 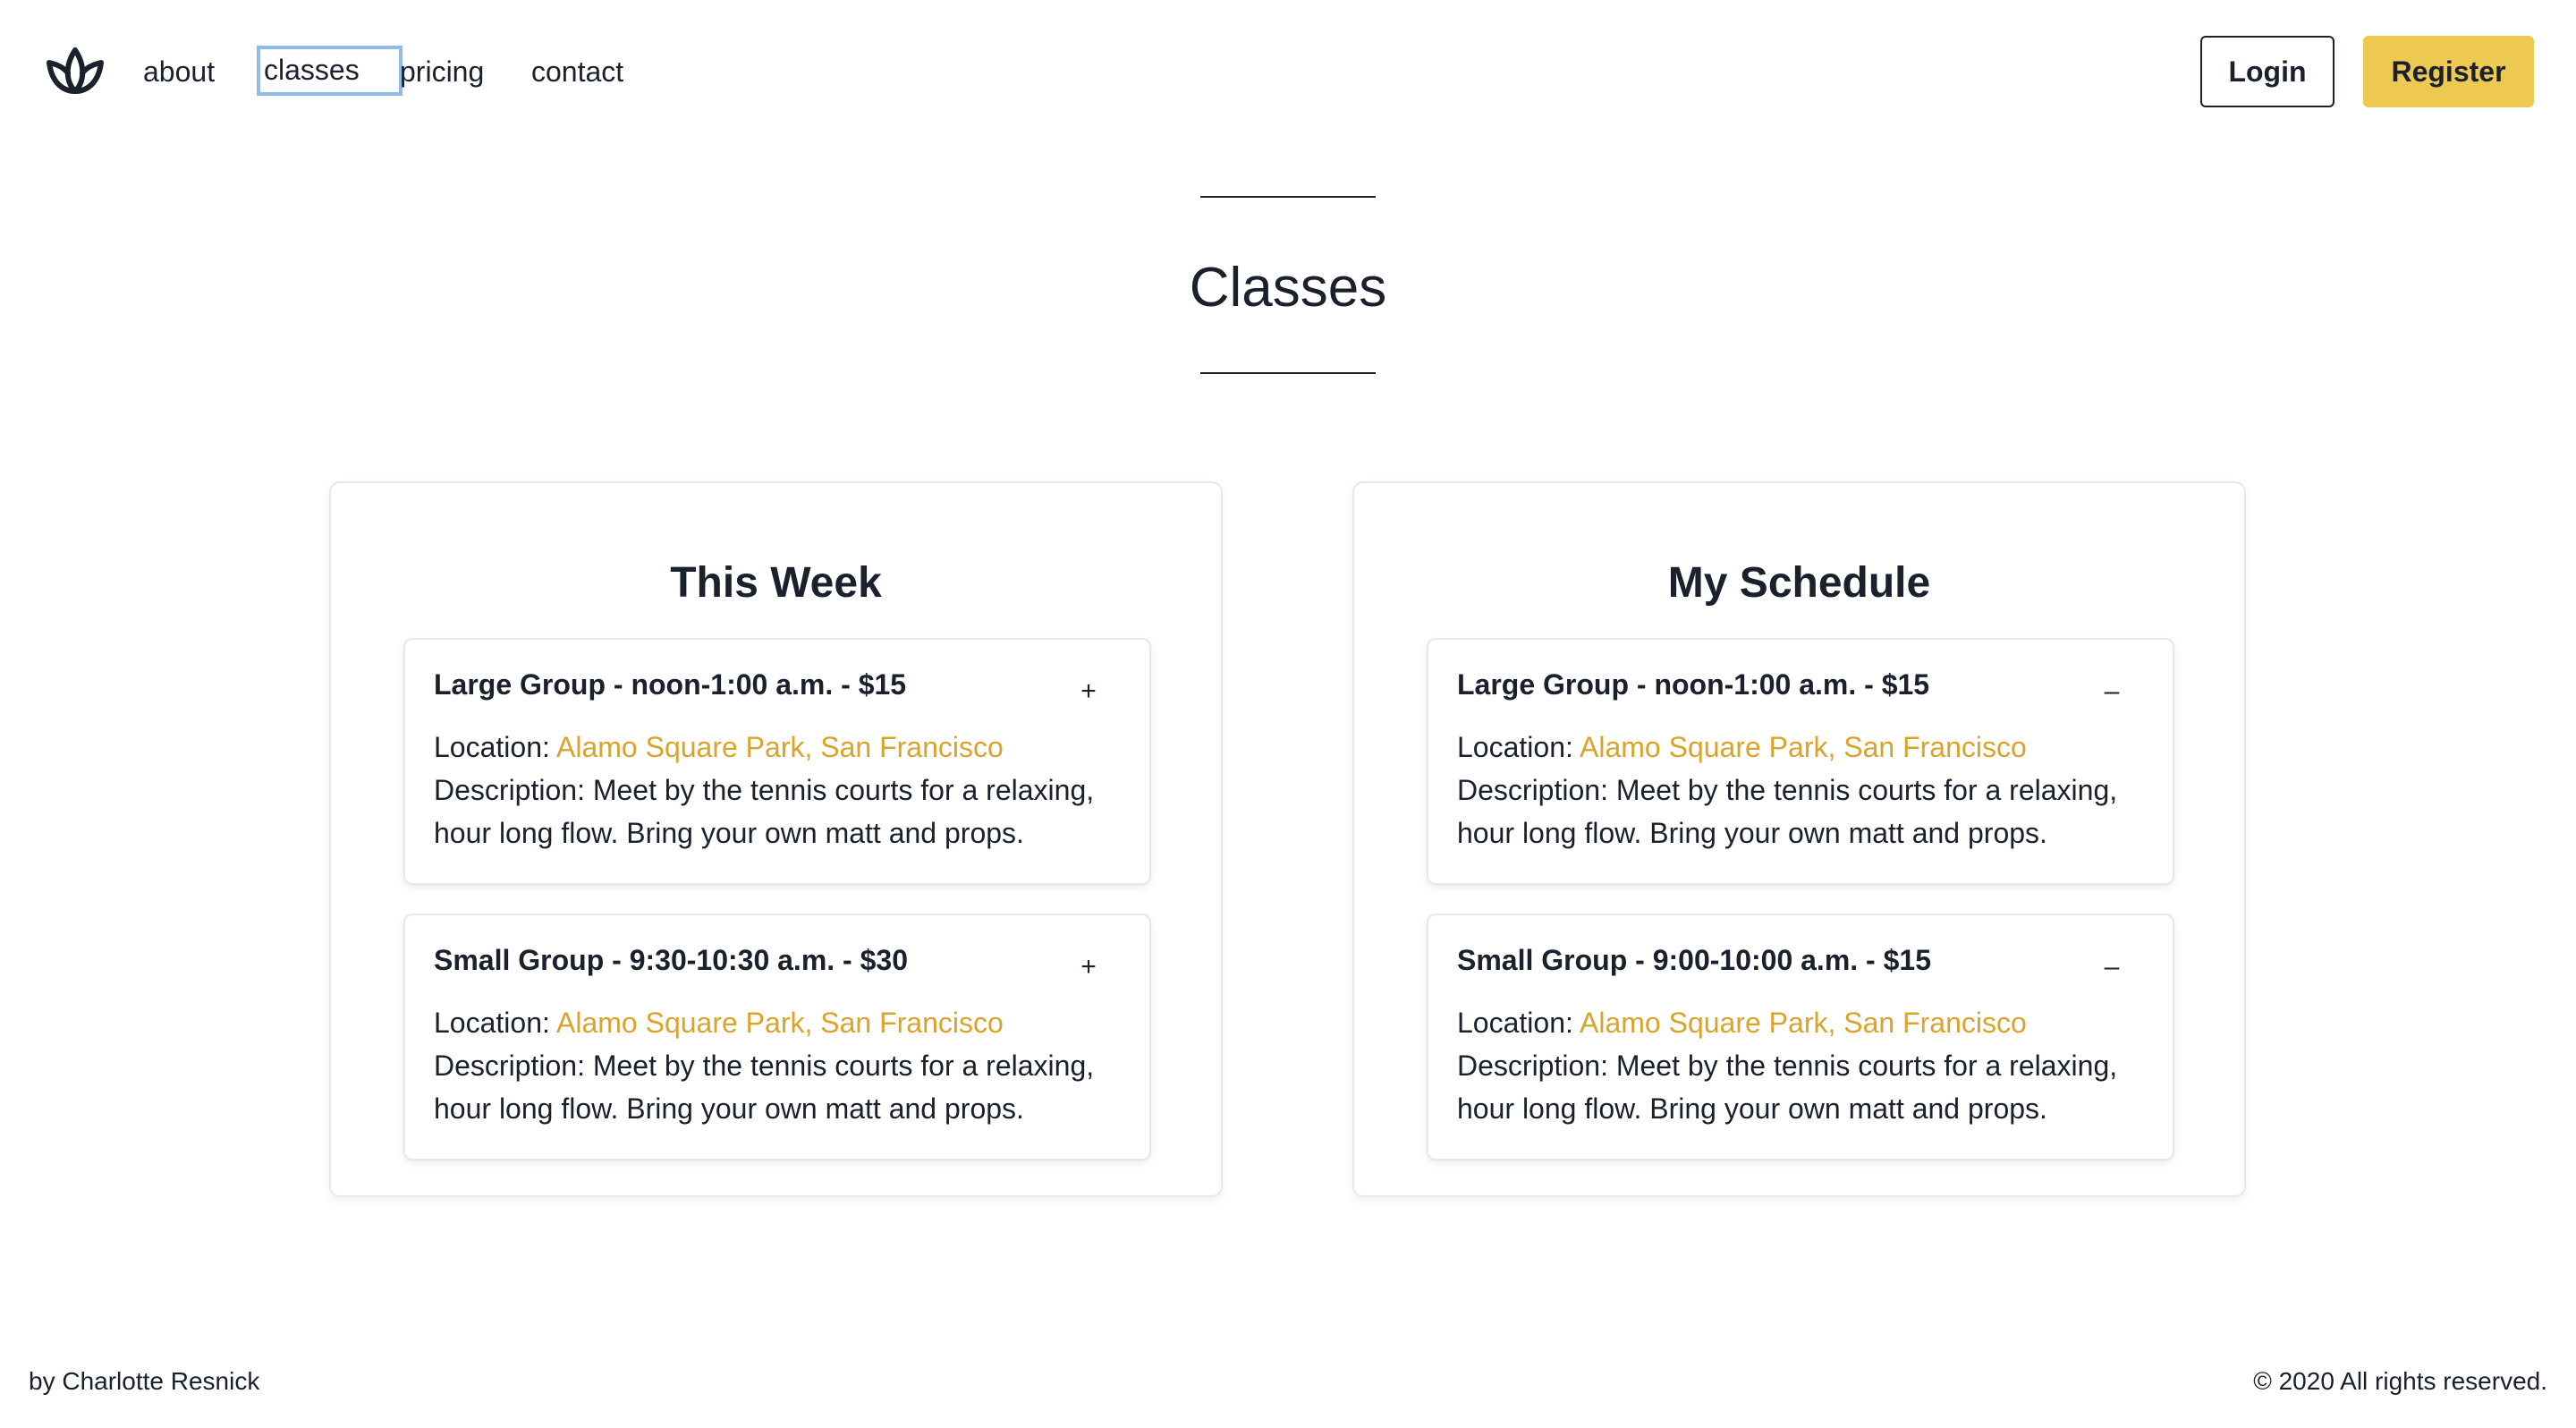 What do you see at coordinates (2400, 1381) in the screenshot?
I see `footer-copyright: © 2020 All rights reserved.` at bounding box center [2400, 1381].